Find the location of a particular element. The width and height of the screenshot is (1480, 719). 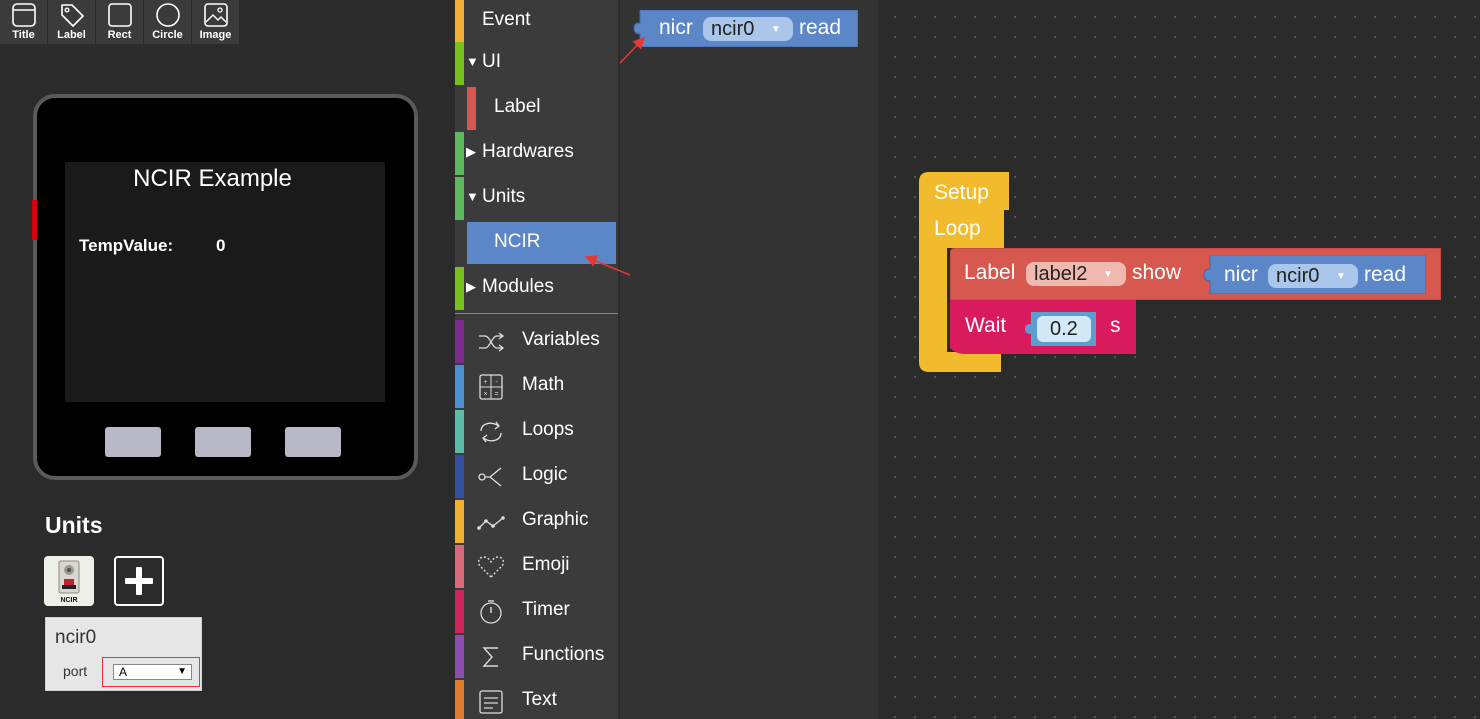

category-label: Label is located at coordinates (517, 106).